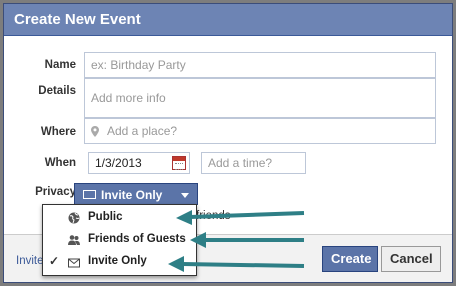 The image size is (456, 286). What do you see at coordinates (240, 163) in the screenshot?
I see `time-placeholder: Add a time?` at bounding box center [240, 163].